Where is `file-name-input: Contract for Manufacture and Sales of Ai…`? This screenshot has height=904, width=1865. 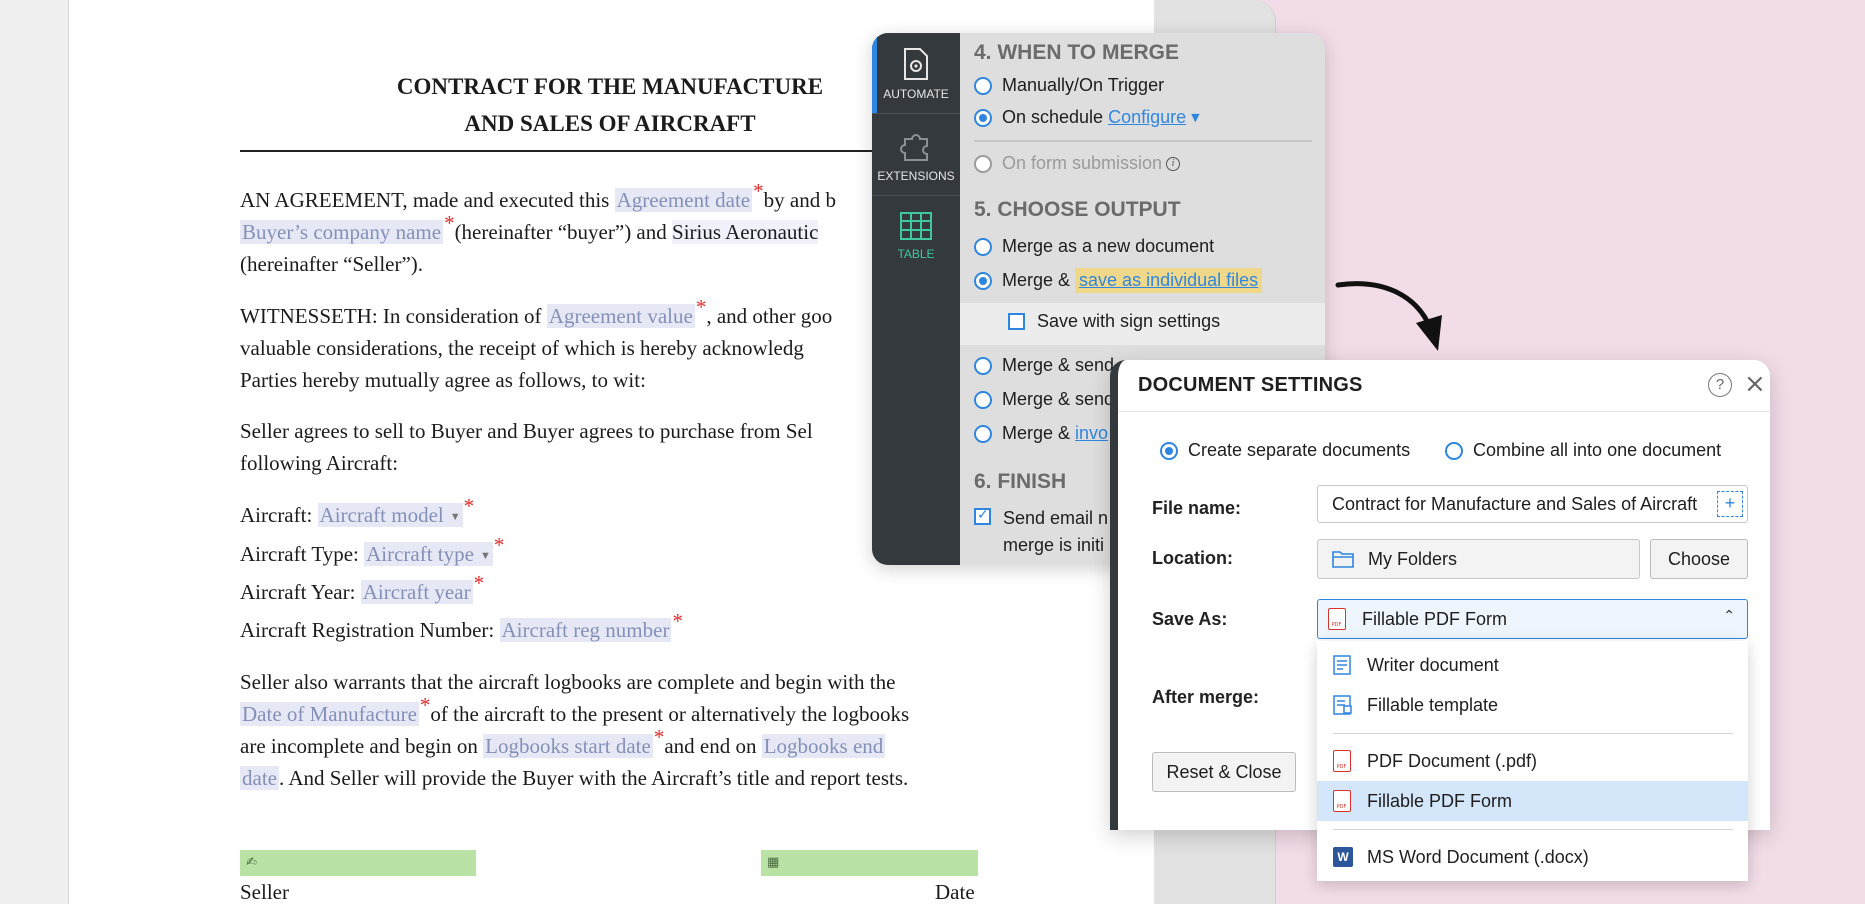 file-name-input: Contract for Manufacture and Sales of Ai… is located at coordinates (1532, 504).